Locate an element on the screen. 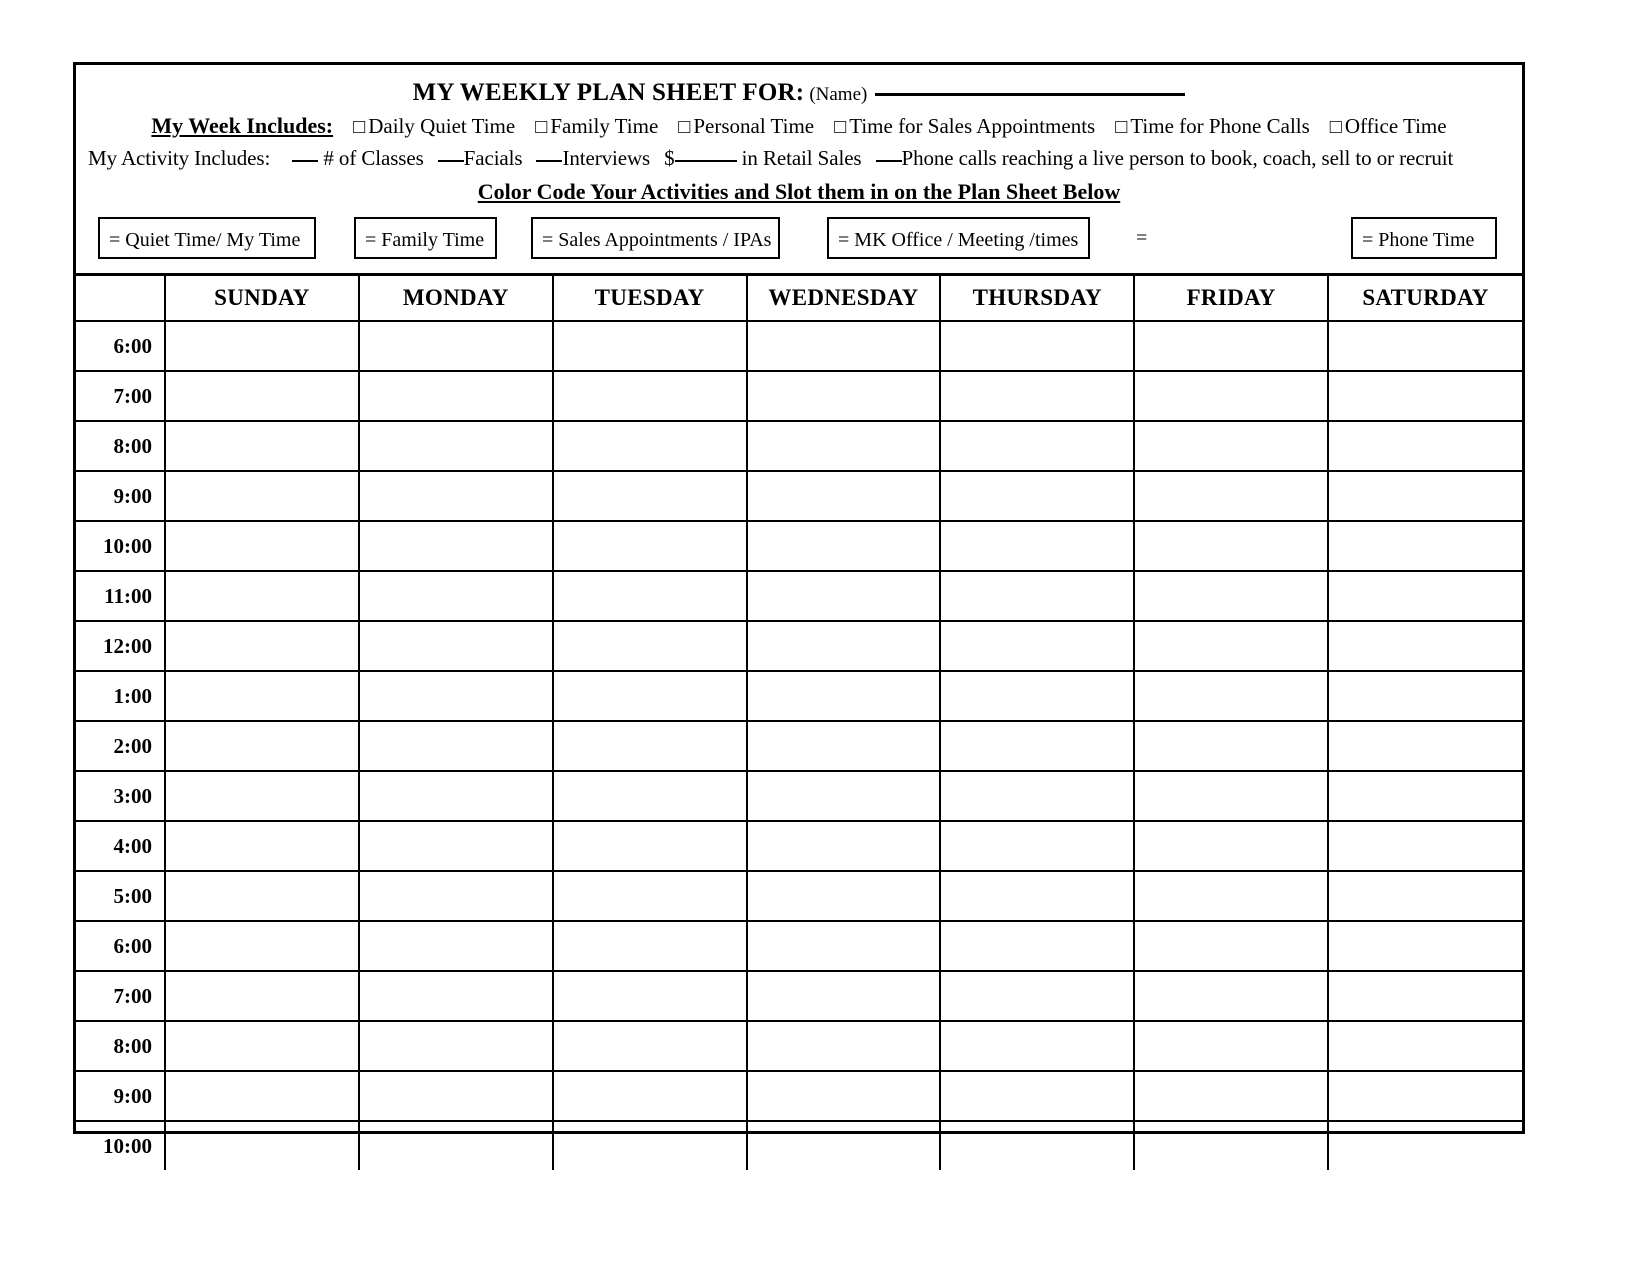  checkbox-item-phone-calls: □ Time for Phone Calls is located at coordinates (1212, 126).